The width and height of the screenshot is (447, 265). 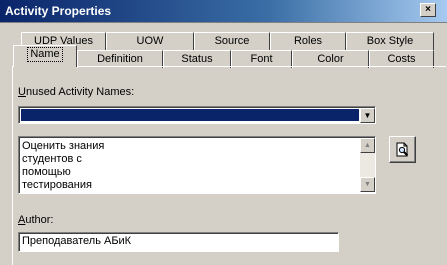 I want to click on scroll-up-button: ▲, so click(x=367, y=145).